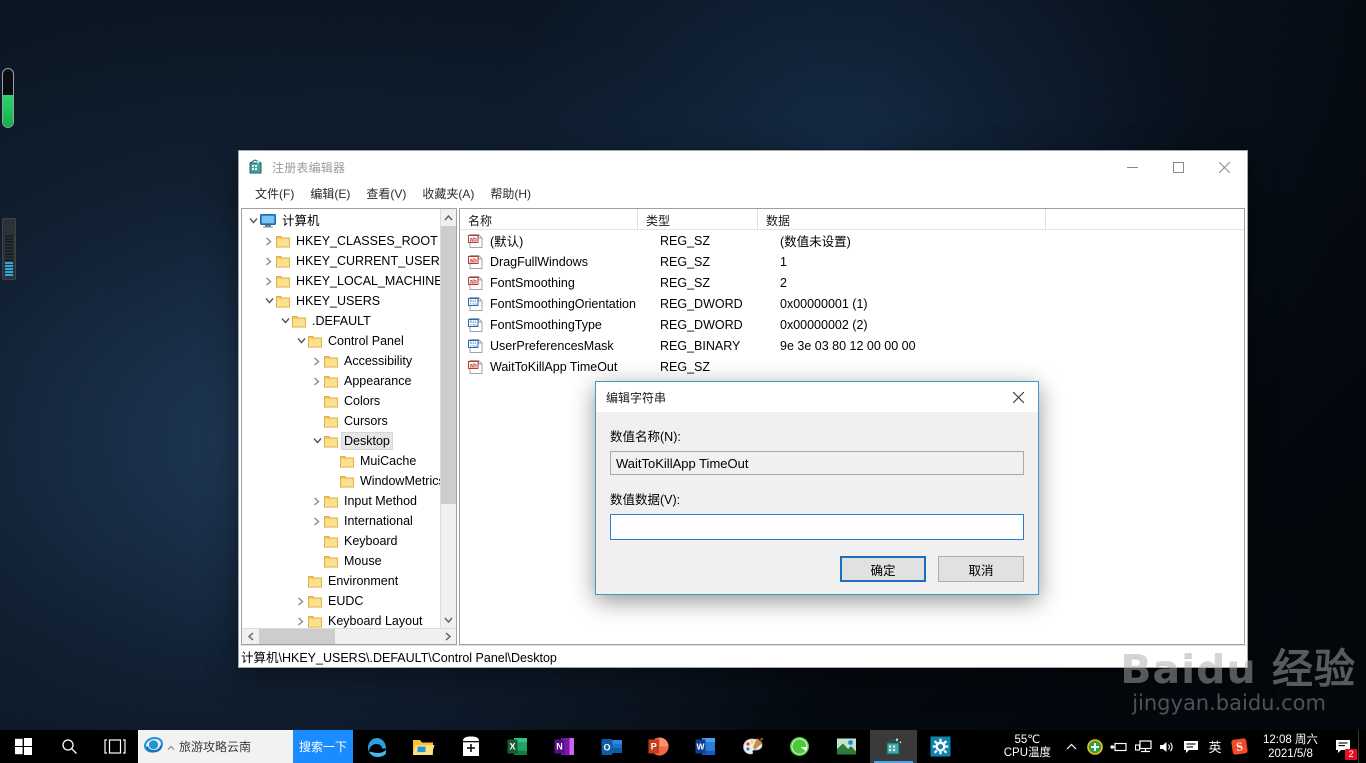 The width and height of the screenshot is (1366, 763). I want to click on tree-node: Cursors, so click(341, 421).